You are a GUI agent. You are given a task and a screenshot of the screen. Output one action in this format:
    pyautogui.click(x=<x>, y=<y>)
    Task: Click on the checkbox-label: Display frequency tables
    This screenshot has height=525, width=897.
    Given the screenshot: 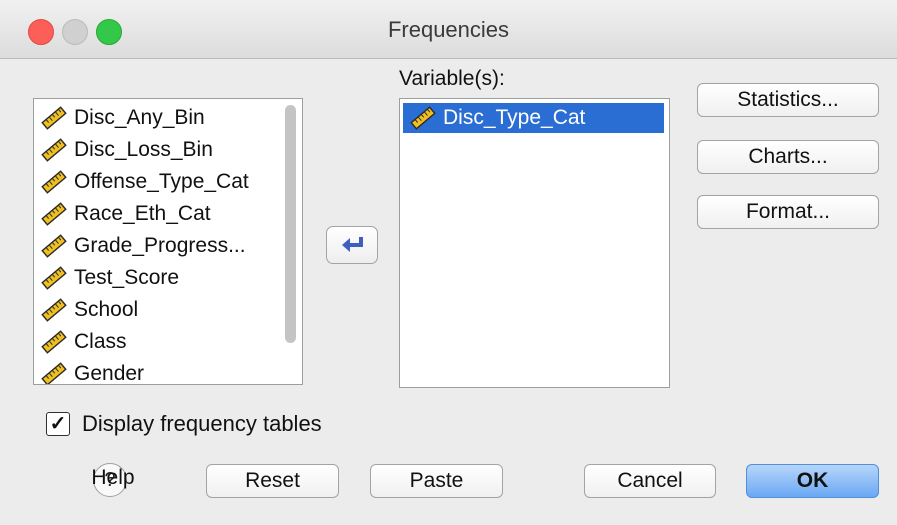 What is the action you would take?
    pyautogui.click(x=202, y=423)
    